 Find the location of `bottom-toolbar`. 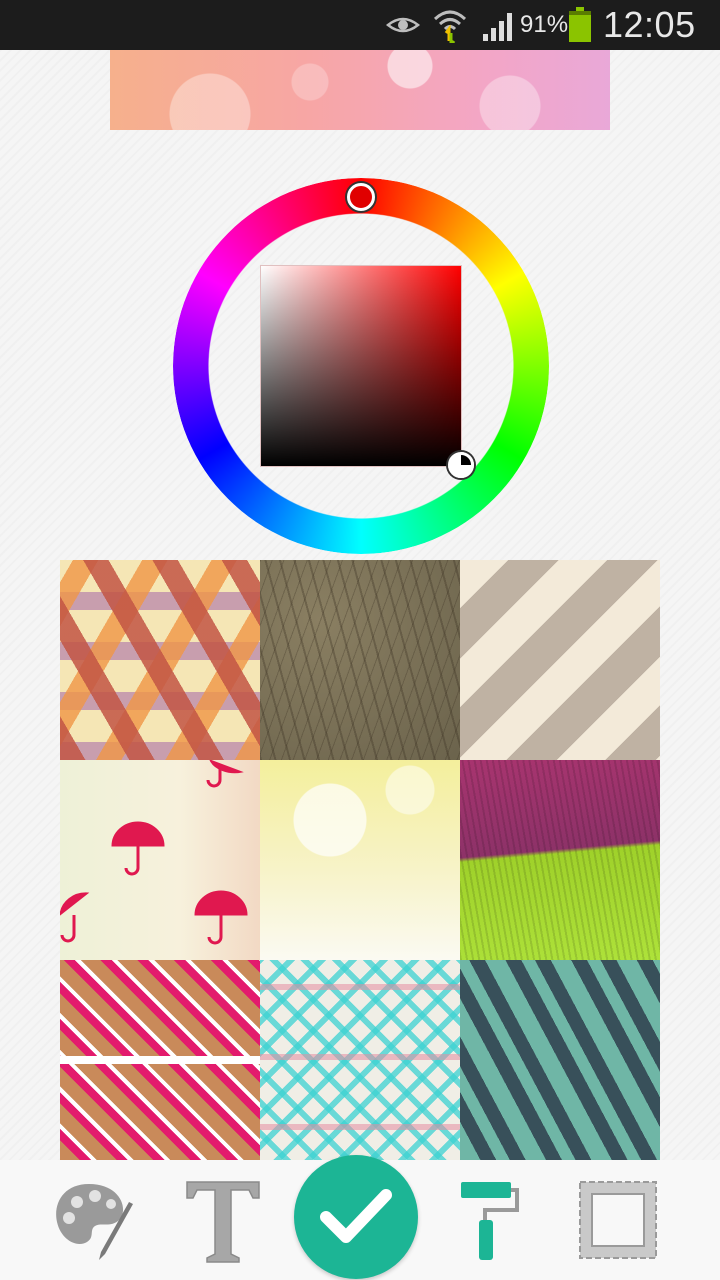

bottom-toolbar is located at coordinates (360, 1217).